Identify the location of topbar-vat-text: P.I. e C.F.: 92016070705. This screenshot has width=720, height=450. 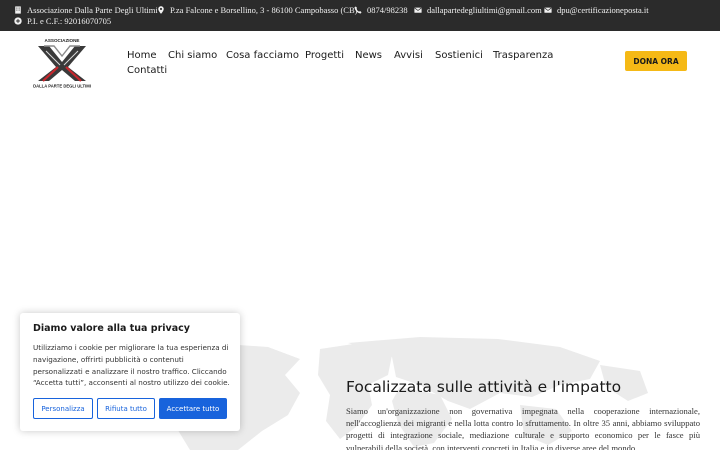
(69, 21).